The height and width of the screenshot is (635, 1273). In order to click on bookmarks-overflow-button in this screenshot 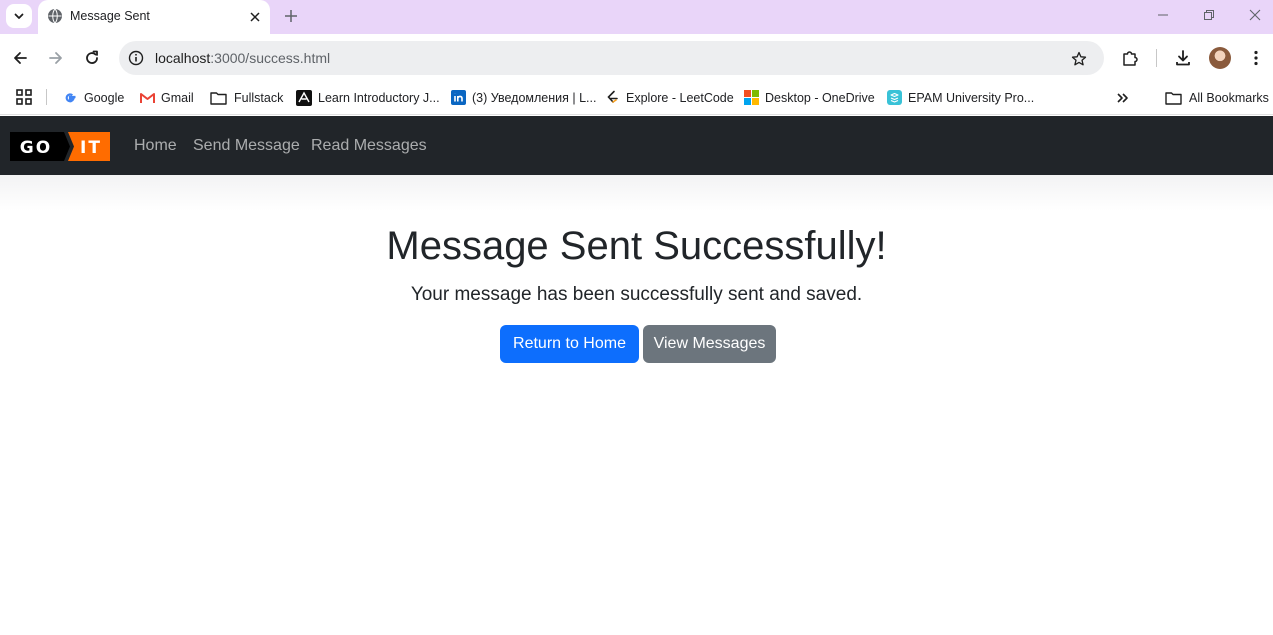, I will do `click(1123, 97)`.